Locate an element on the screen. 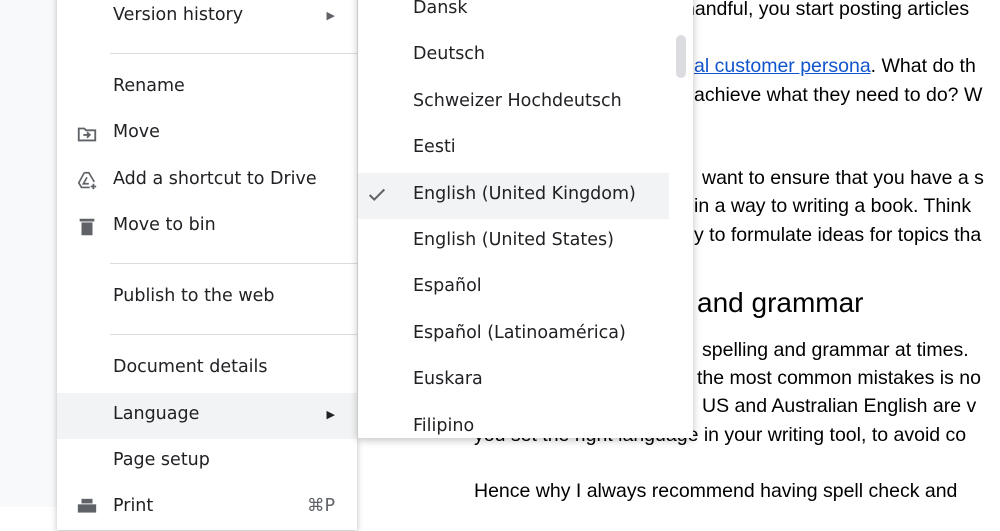 The image size is (1000, 531). language-option: Schweizer Hochdeutsch is located at coordinates (513, 103).